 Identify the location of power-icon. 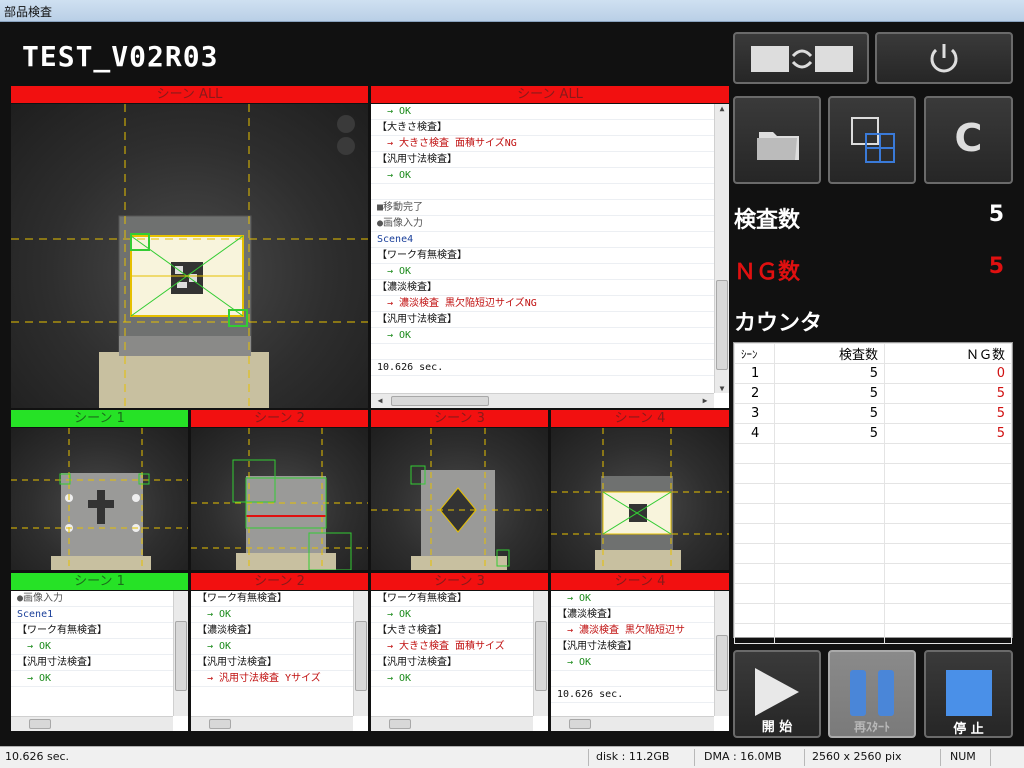
(944, 58).